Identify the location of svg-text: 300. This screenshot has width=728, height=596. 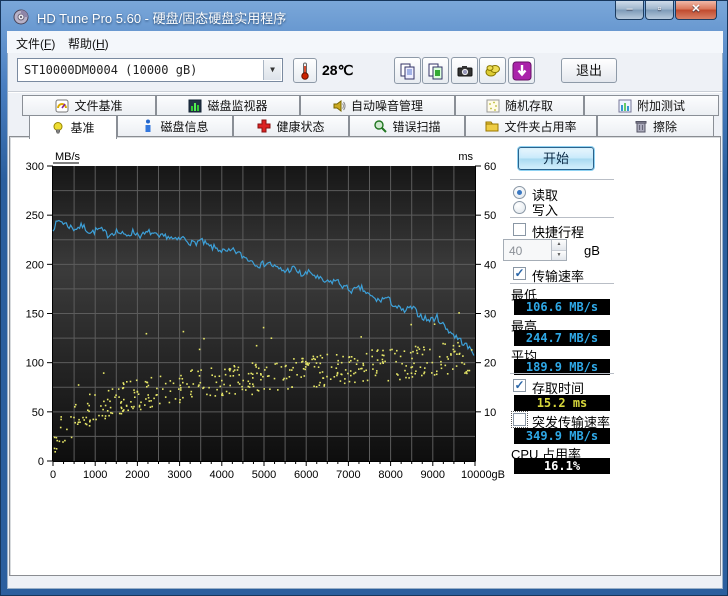
(35, 167).